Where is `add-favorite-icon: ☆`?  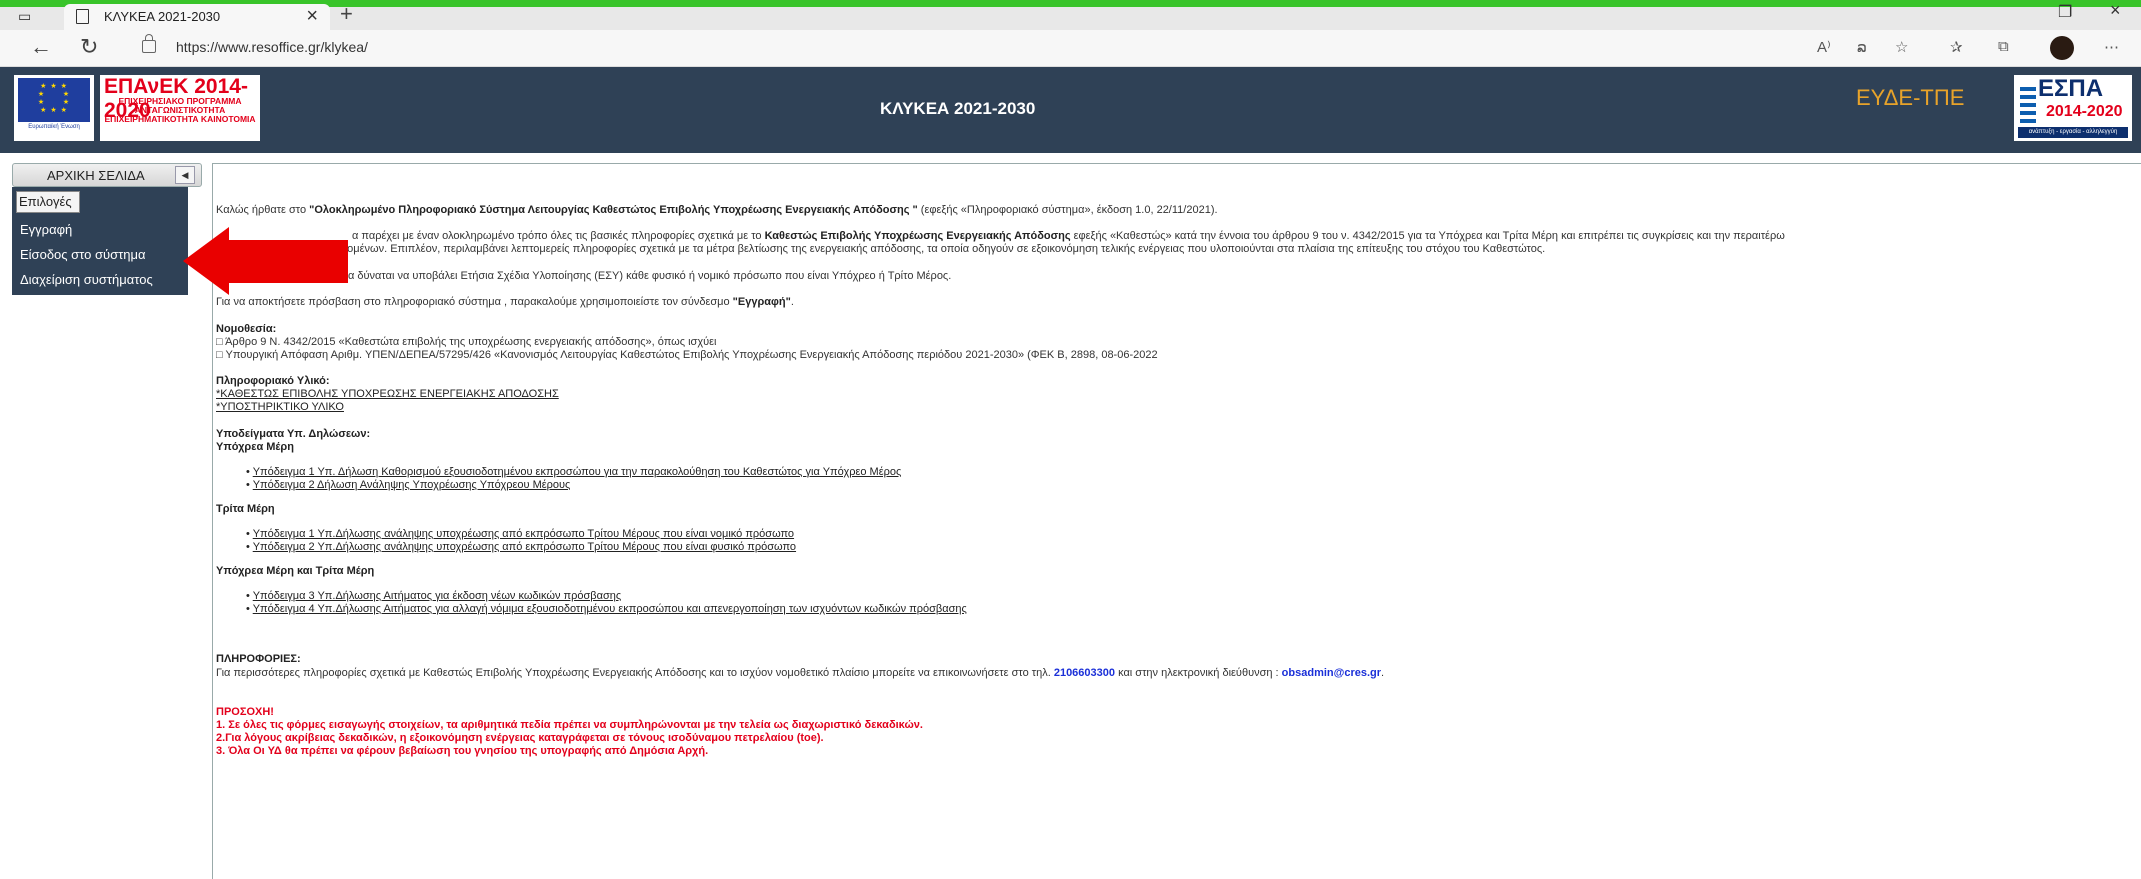
add-favorite-icon: ☆ is located at coordinates (1901, 47).